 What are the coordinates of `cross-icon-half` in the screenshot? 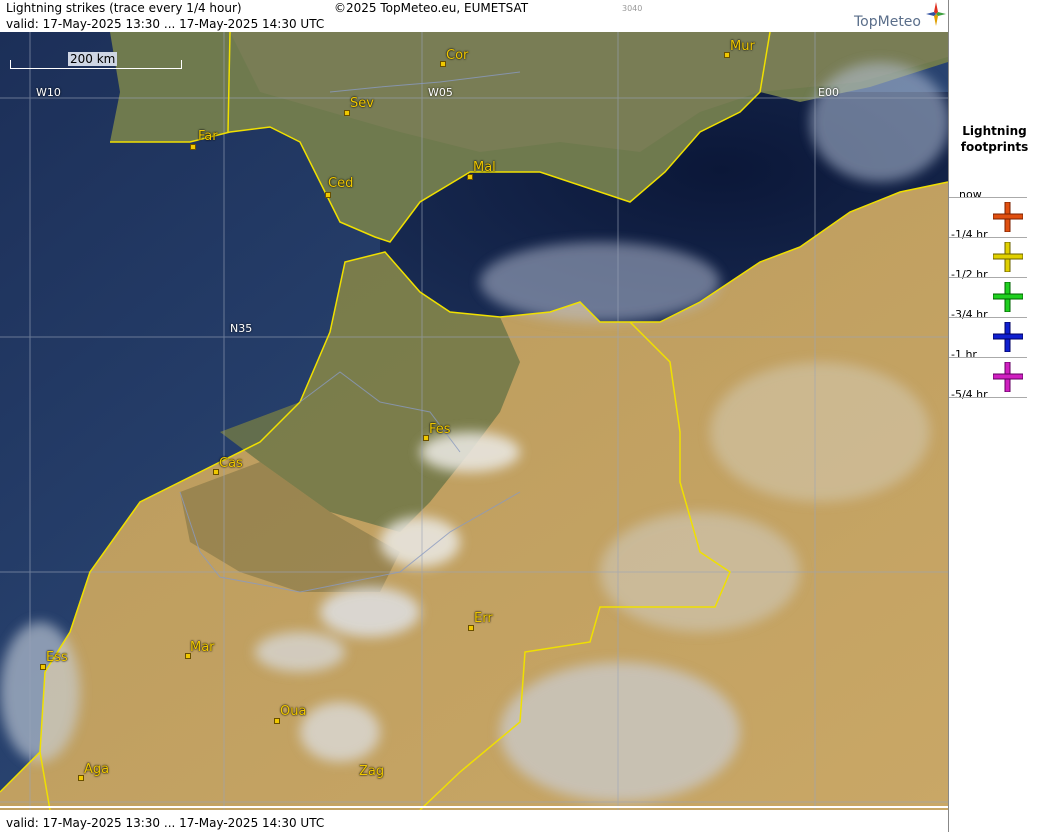 It's located at (1008, 297).